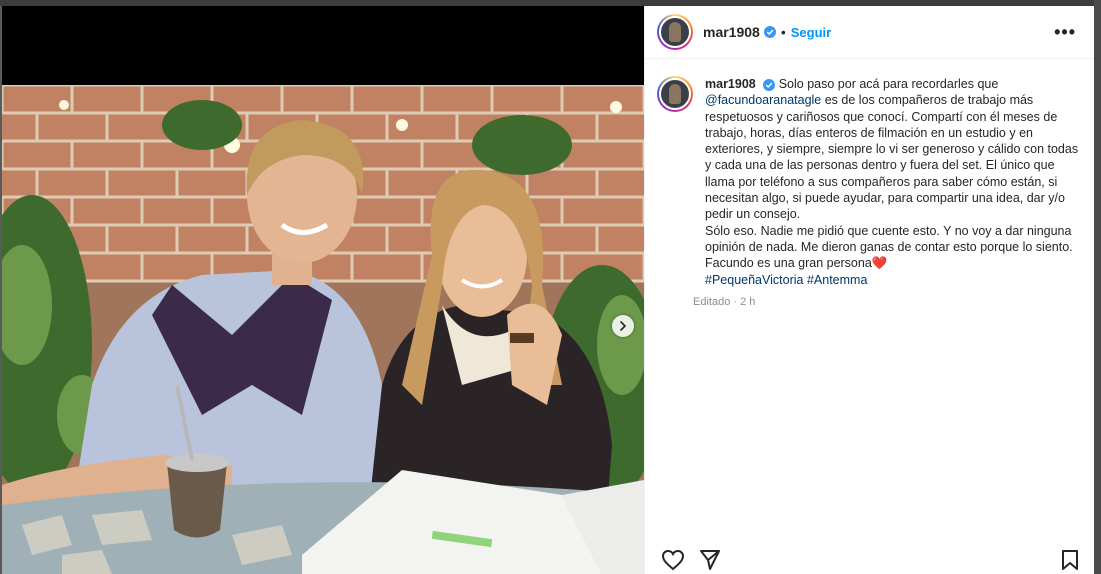 The image size is (1101, 574). I want to click on caption-meta: Editado · 2 h, so click(889, 302).